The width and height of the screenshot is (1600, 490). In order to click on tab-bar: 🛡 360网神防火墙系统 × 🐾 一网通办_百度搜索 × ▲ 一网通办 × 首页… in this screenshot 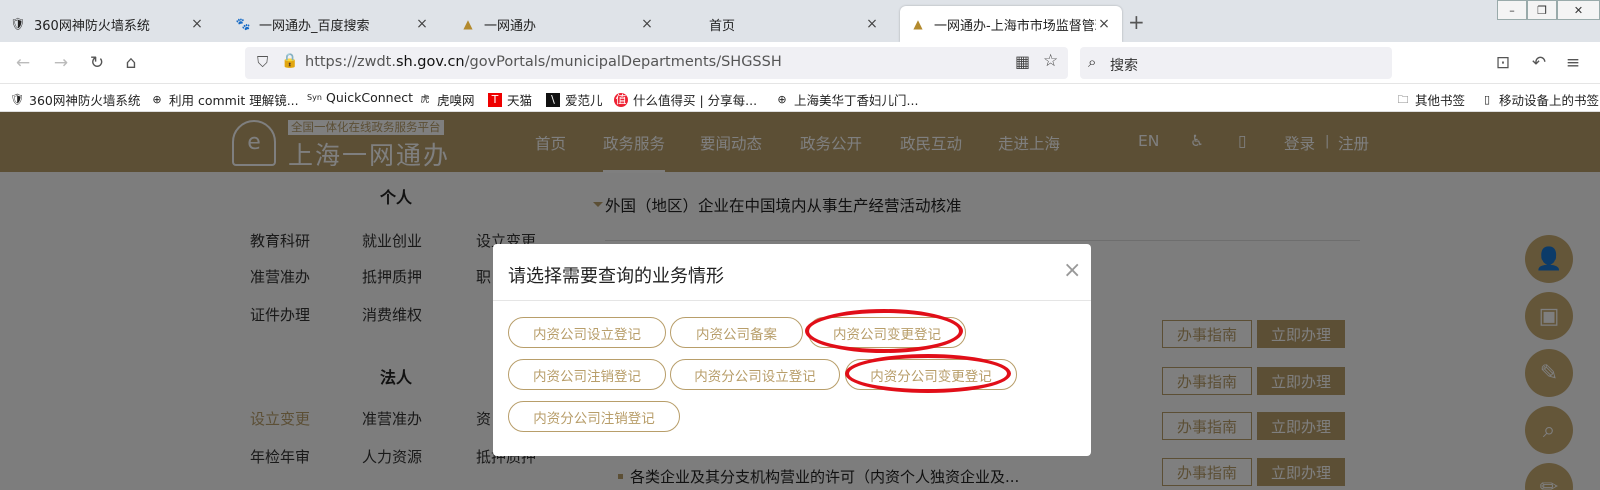, I will do `click(800, 21)`.